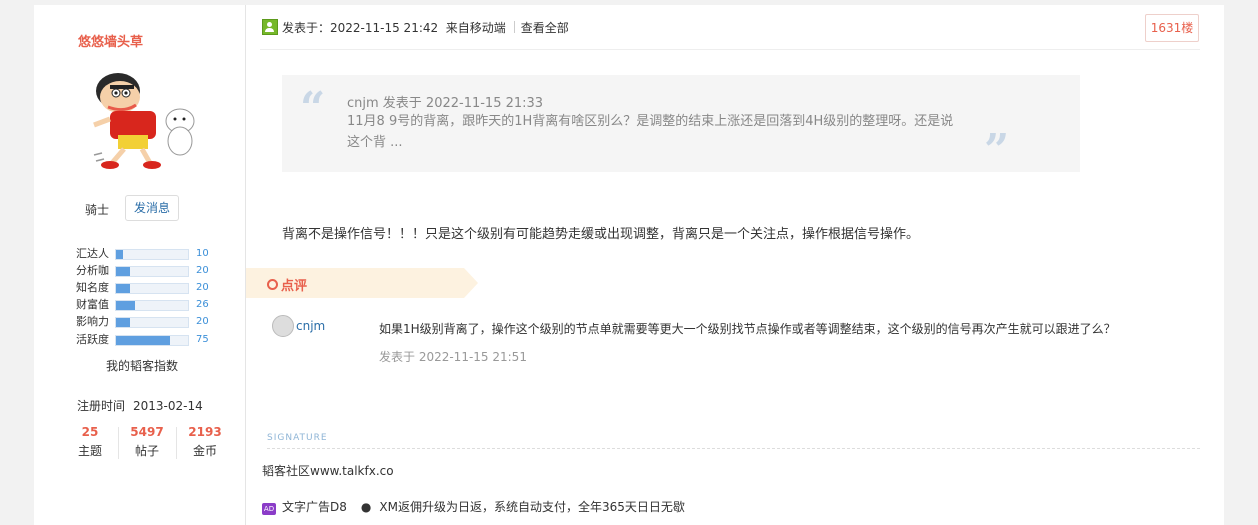 The width and height of the screenshot is (1258, 525). I want to click on count-coins: 2193 金币, so click(205, 442).